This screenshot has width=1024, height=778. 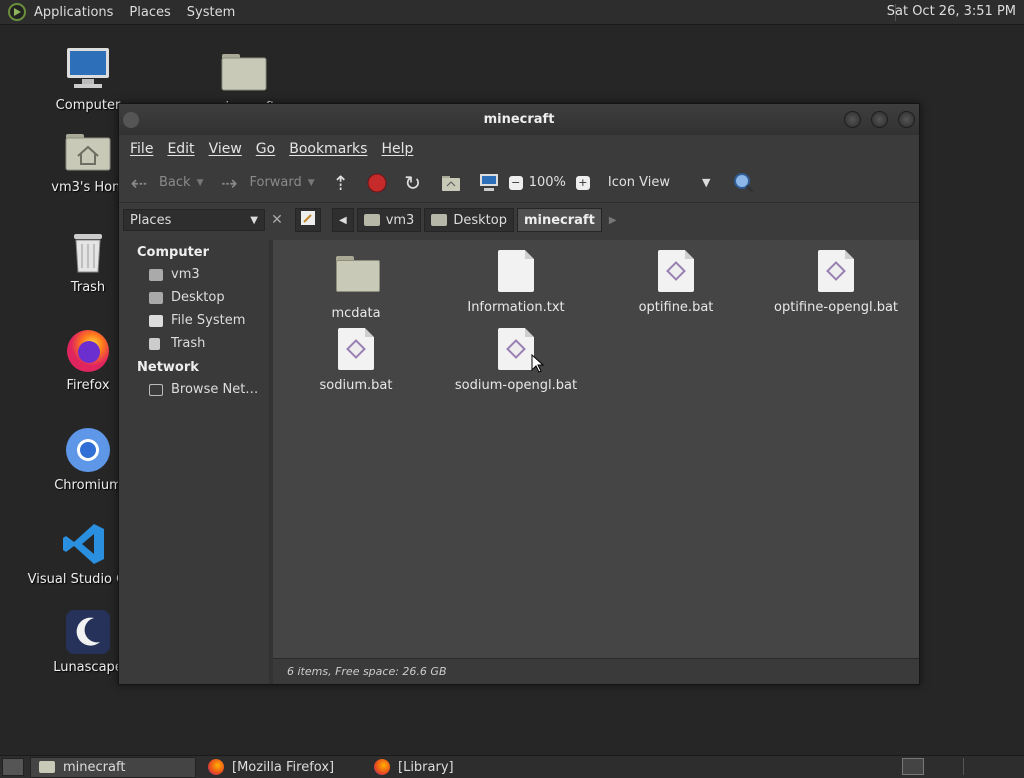 What do you see at coordinates (328, 149) in the screenshot?
I see `menu-bookmarks: Bookmarks` at bounding box center [328, 149].